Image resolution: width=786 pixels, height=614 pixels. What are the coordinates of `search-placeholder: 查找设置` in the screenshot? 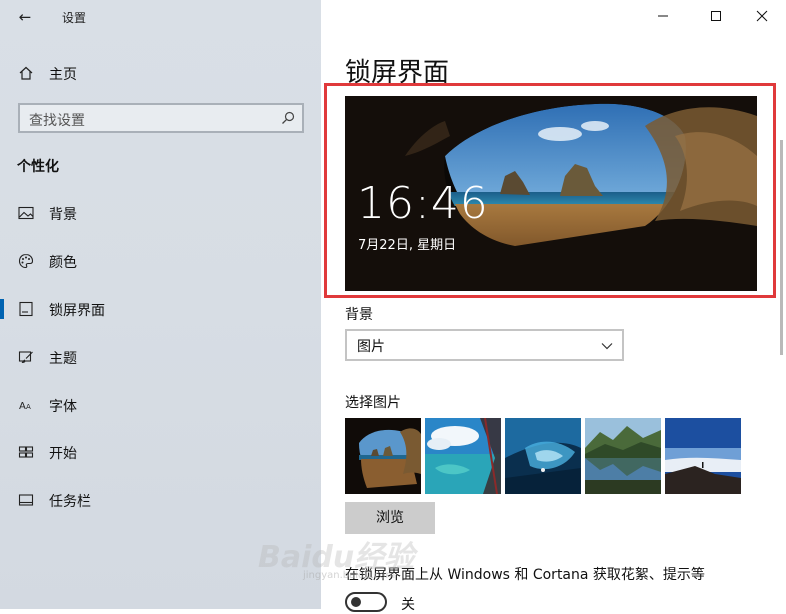 It's located at (57, 121).